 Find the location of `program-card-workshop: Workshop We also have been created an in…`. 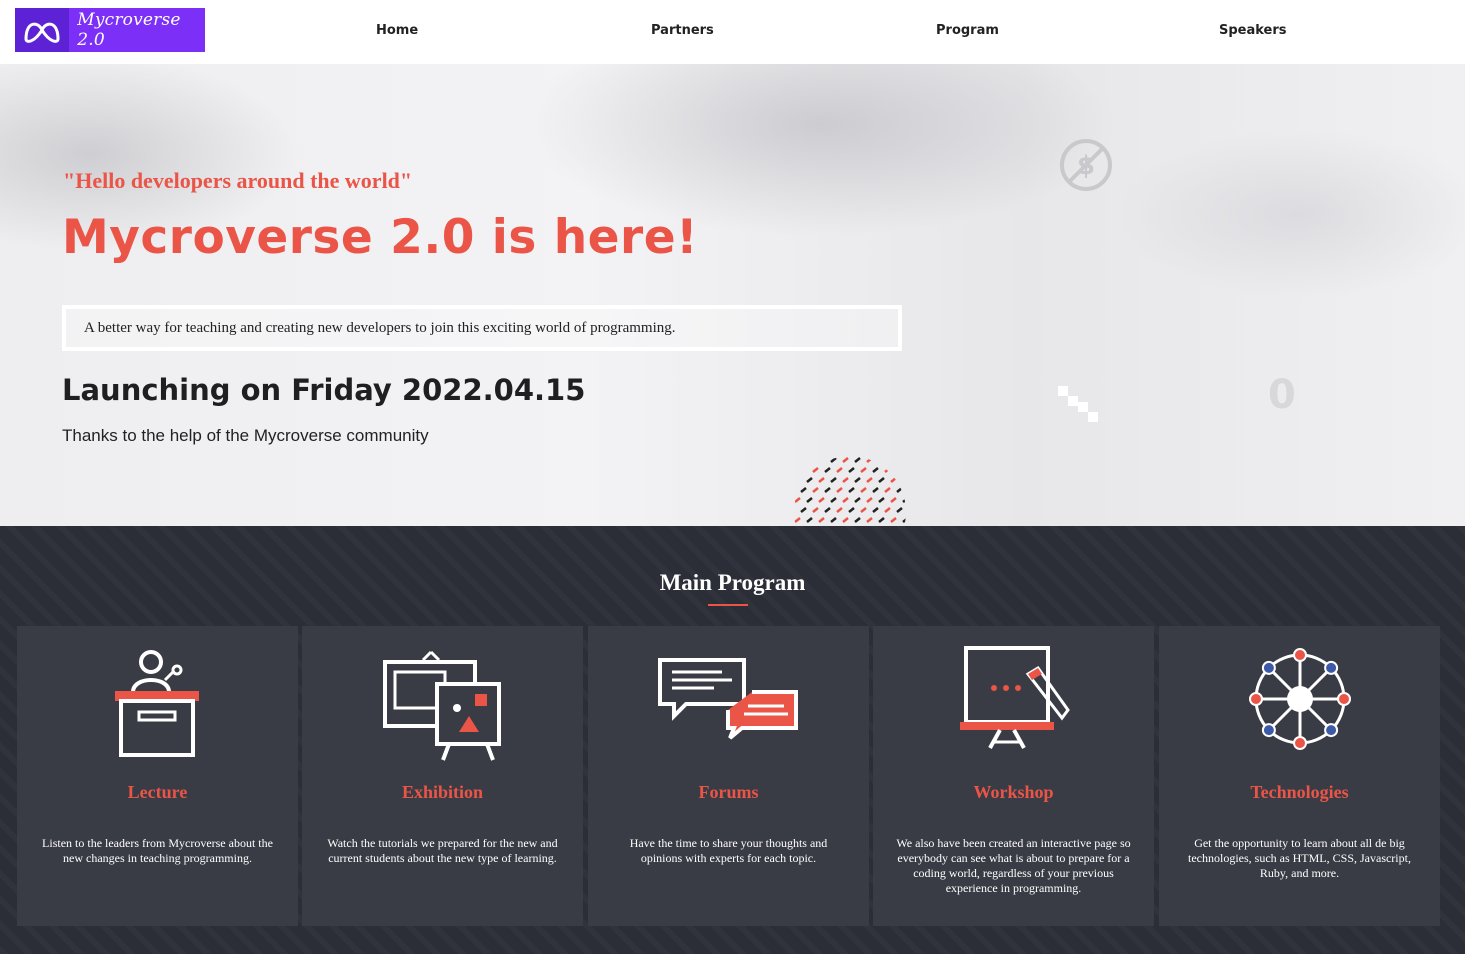

program-card-workshop: Workshop We also have been created an in… is located at coordinates (1013, 776).